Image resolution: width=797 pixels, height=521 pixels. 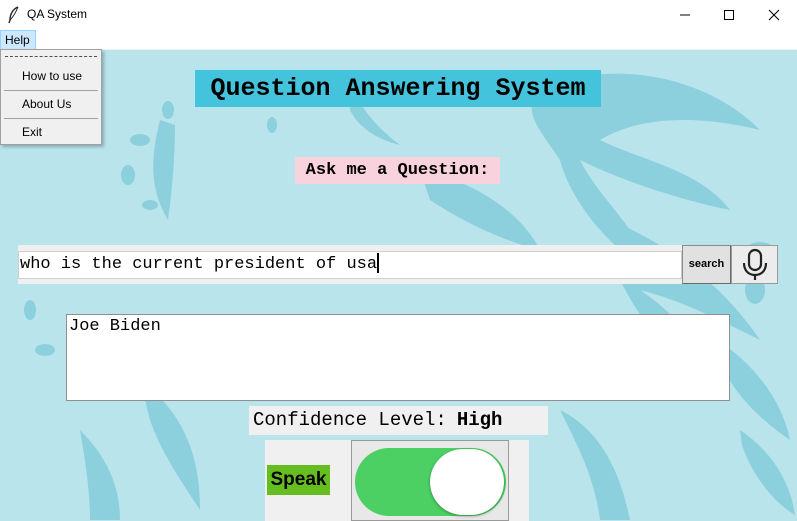 I want to click on minimize-button, so click(x=685, y=15).